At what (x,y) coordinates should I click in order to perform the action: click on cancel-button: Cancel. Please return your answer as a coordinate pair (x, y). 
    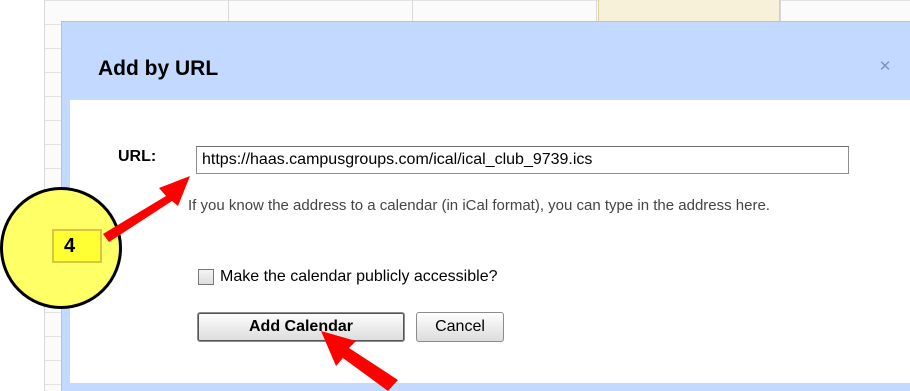
    Looking at the image, I should click on (460, 327).